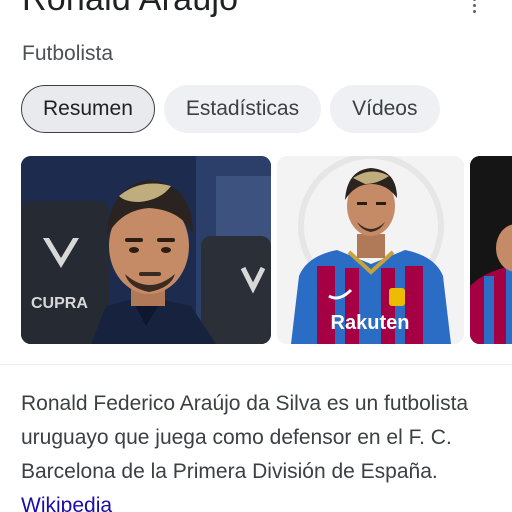 The height and width of the screenshot is (512, 512). I want to click on player-photo-kit: Rakuten, so click(370, 250).